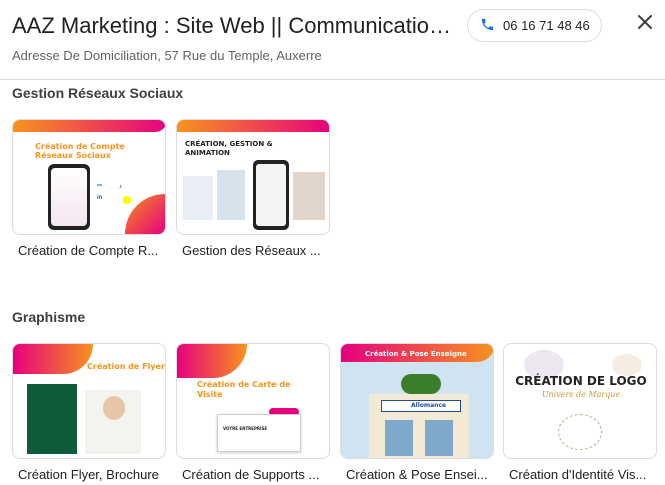 This screenshot has height=485, width=665. Describe the element at coordinates (487, 26) in the screenshot. I see `phone-icon` at that location.